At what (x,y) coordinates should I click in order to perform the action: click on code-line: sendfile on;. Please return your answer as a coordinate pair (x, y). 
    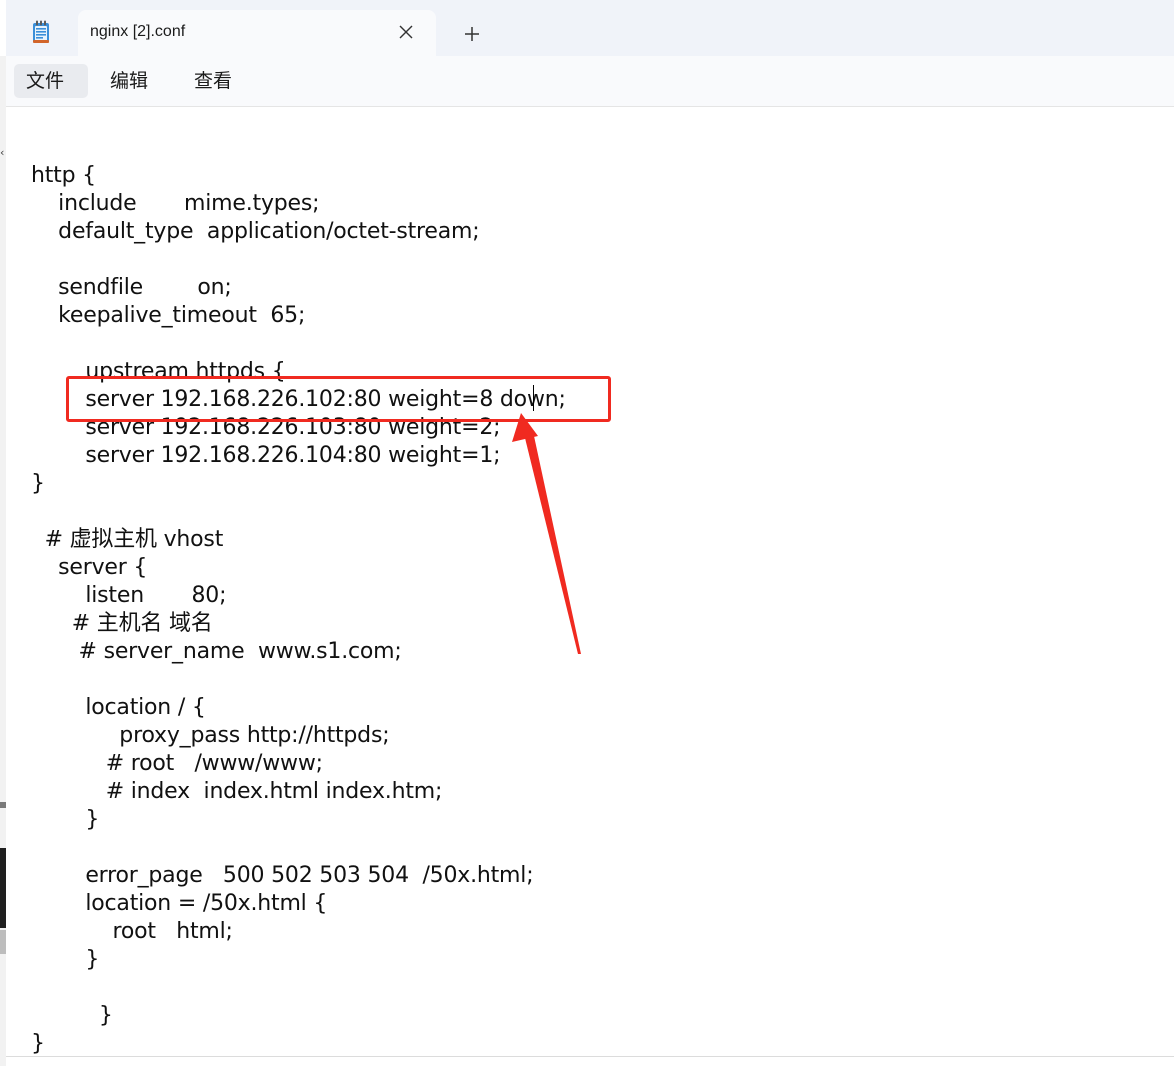
    Looking at the image, I should click on (131, 287).